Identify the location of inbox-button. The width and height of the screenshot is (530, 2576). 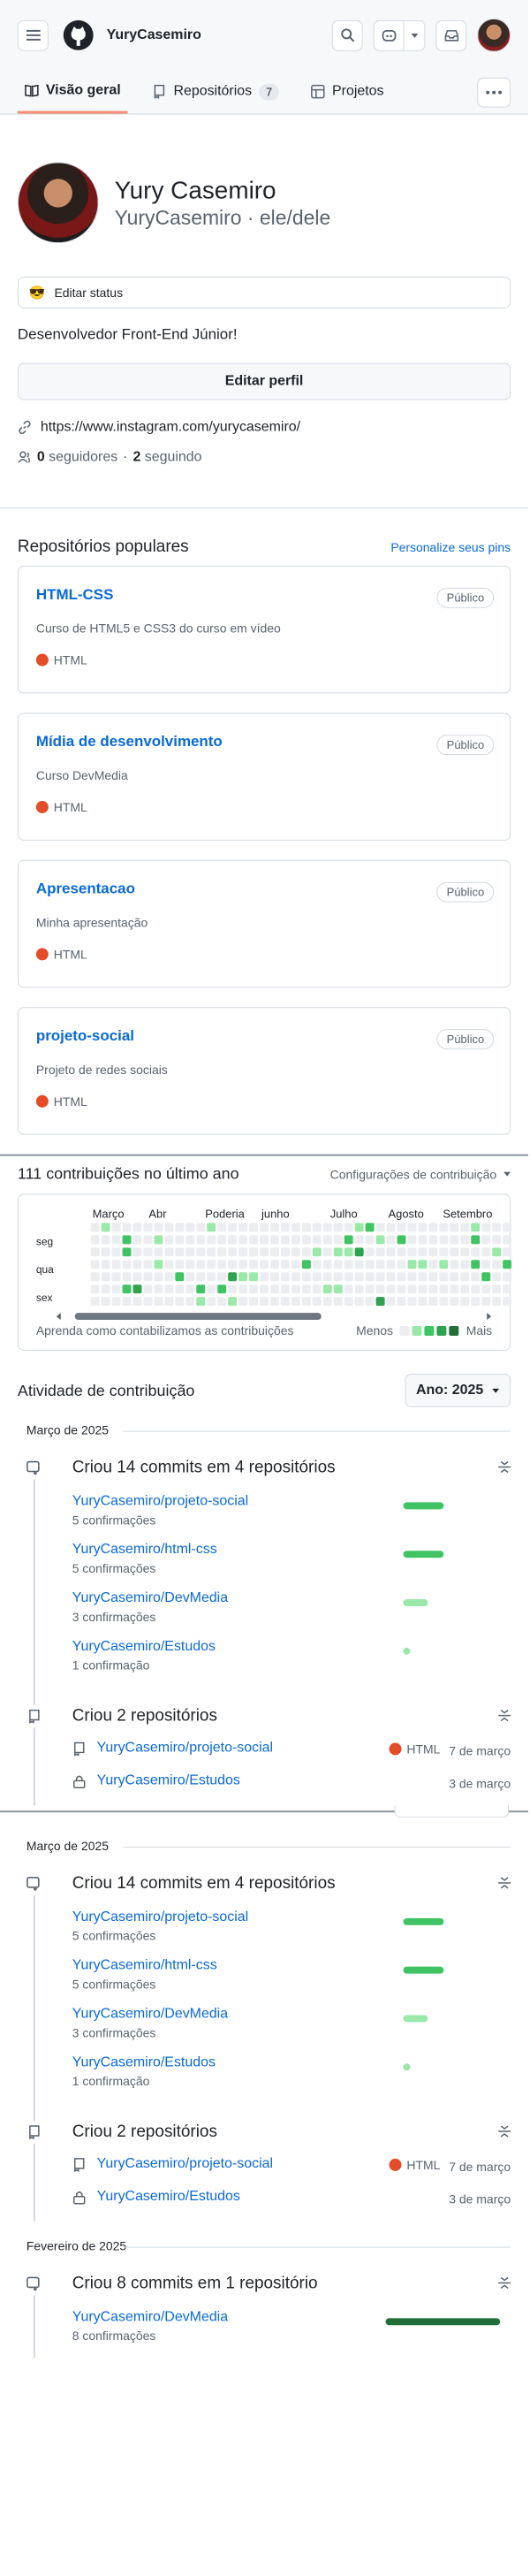
(451, 35).